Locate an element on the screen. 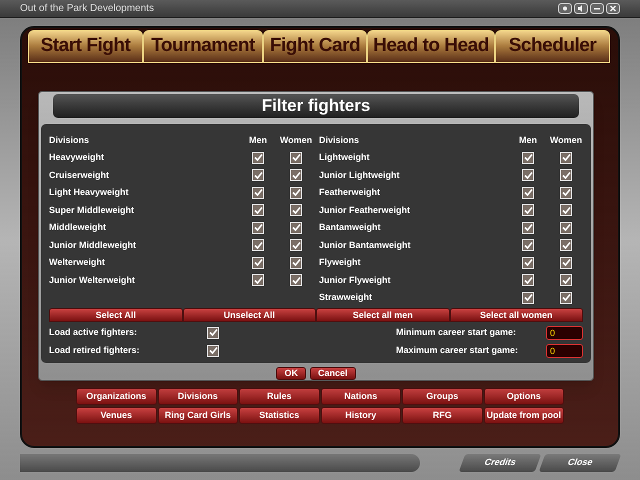 The width and height of the screenshot is (640, 480). footer-button: Close is located at coordinates (580, 463).